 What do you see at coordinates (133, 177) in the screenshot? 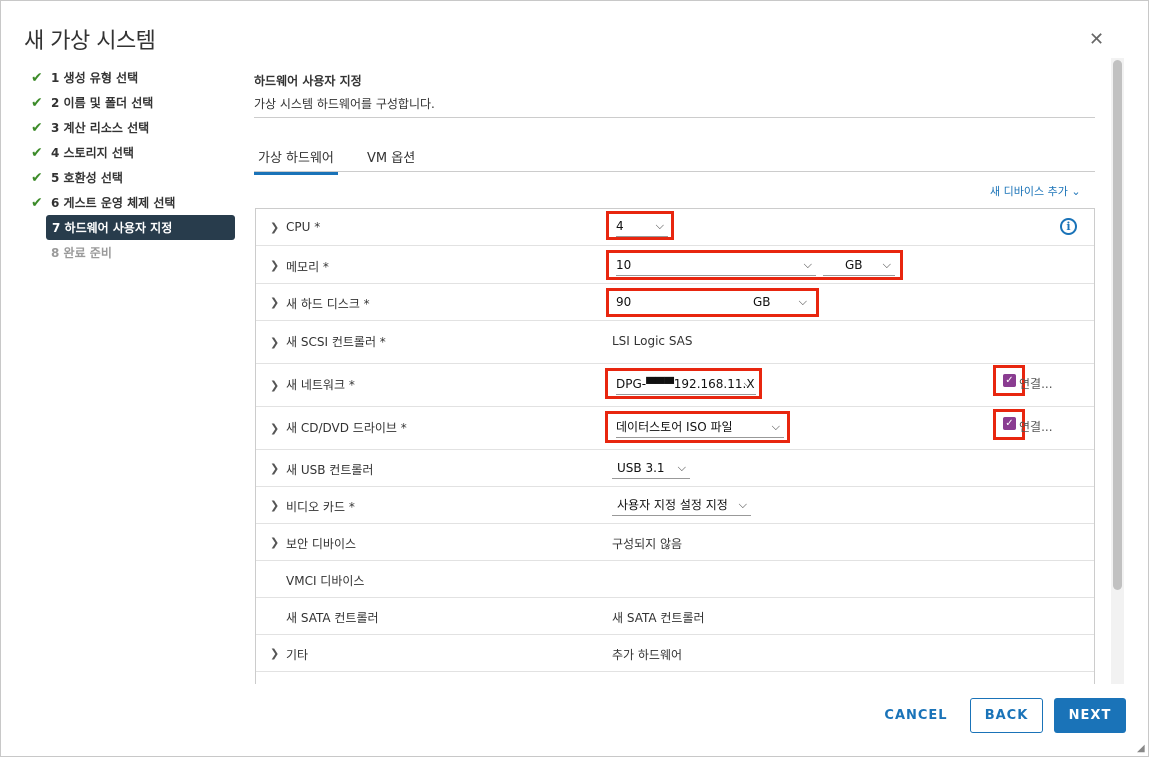
I see `step-5: ✔ 5 호환성 선택` at bounding box center [133, 177].